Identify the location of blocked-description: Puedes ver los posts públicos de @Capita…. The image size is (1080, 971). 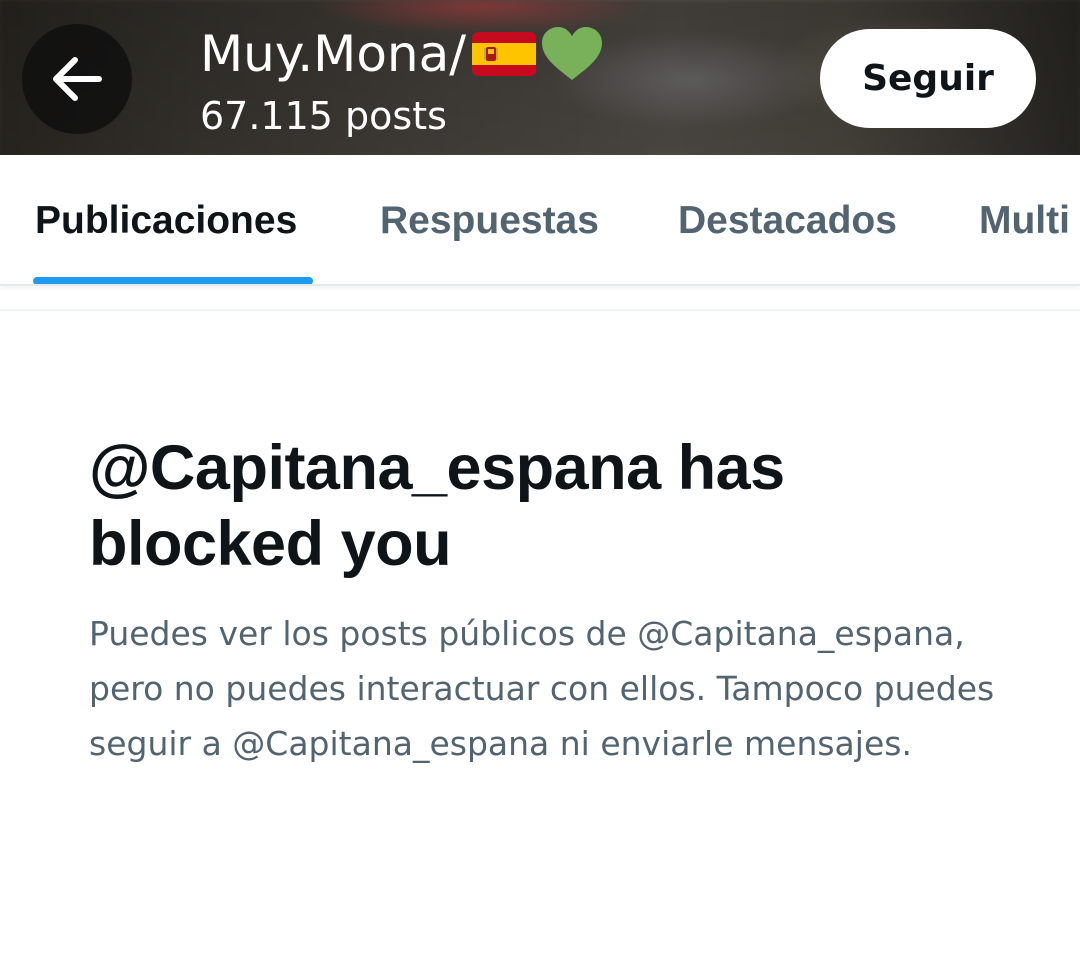
(542, 688).